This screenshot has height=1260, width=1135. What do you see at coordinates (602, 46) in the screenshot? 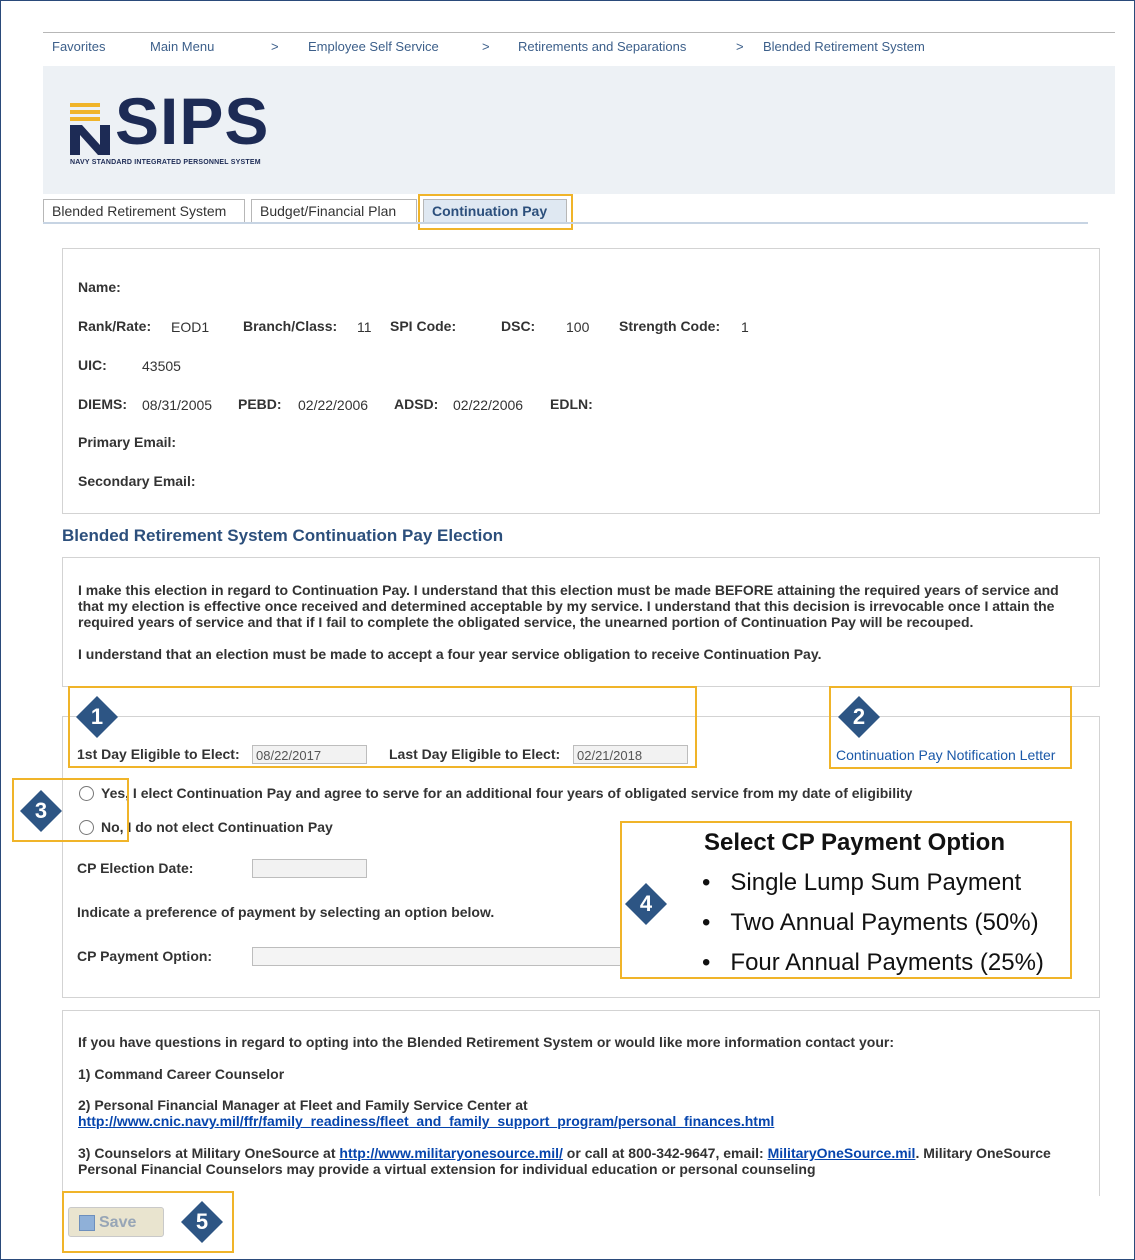
I see `breadcrumb-retirements: Retirements and Separations` at bounding box center [602, 46].